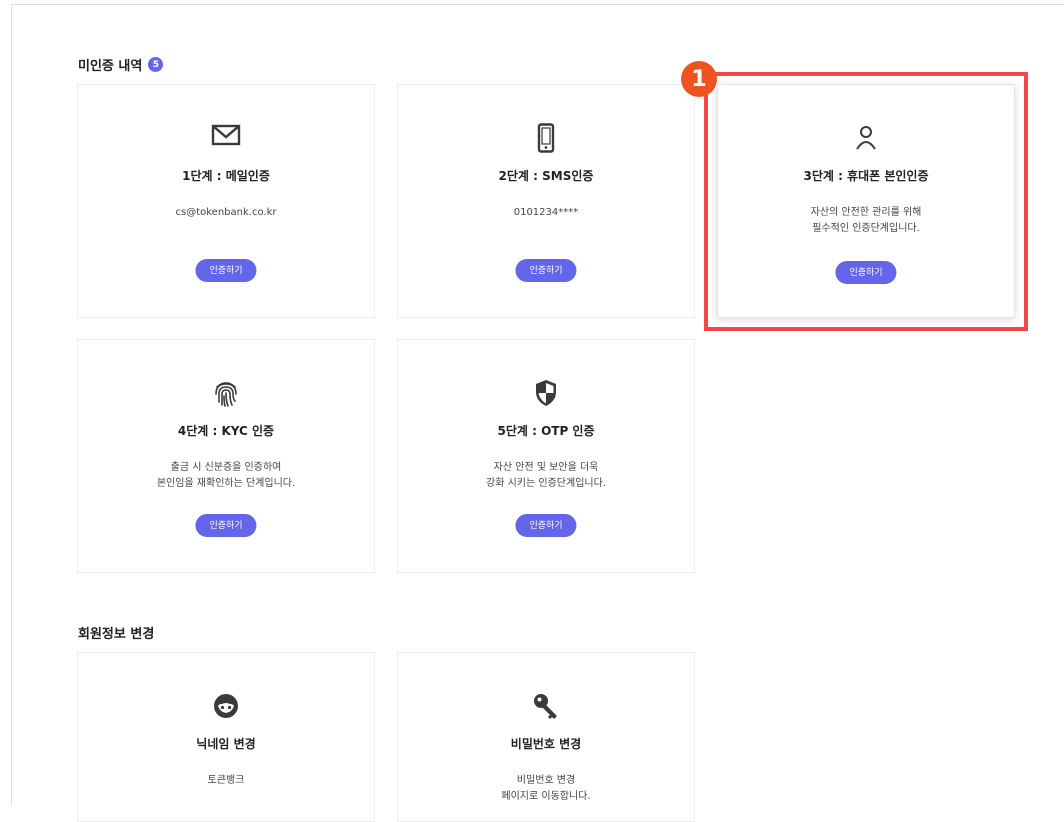  Describe the element at coordinates (546, 270) in the screenshot. I see `verify-button-sms: 인증하기` at that location.